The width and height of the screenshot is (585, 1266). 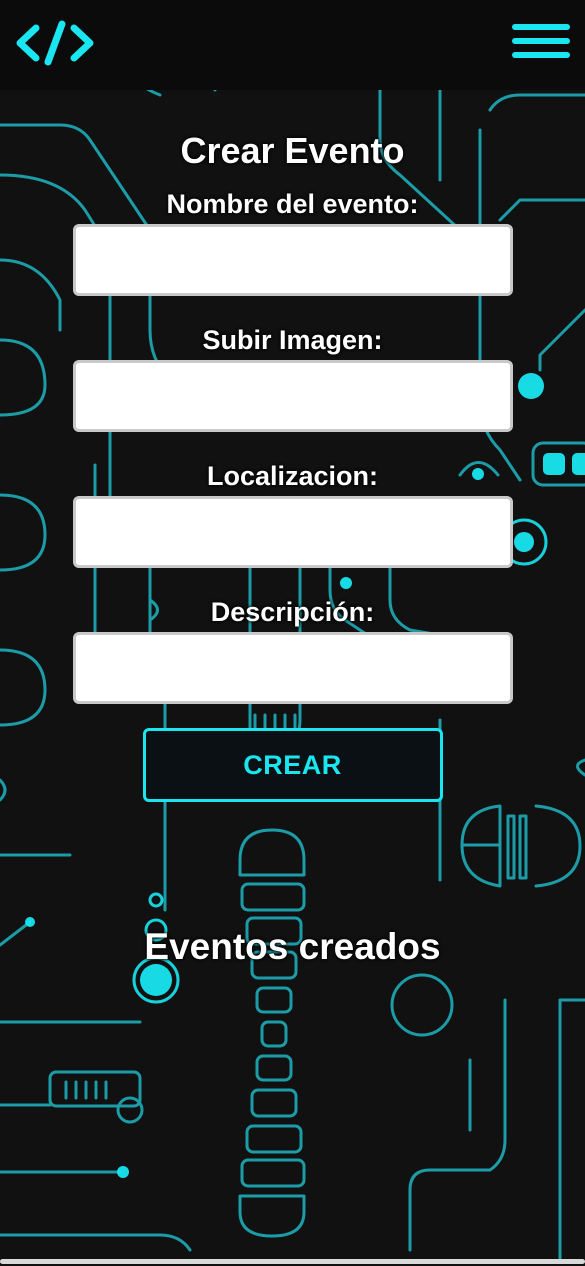 What do you see at coordinates (292, 765) in the screenshot?
I see `create-button: CREAR` at bounding box center [292, 765].